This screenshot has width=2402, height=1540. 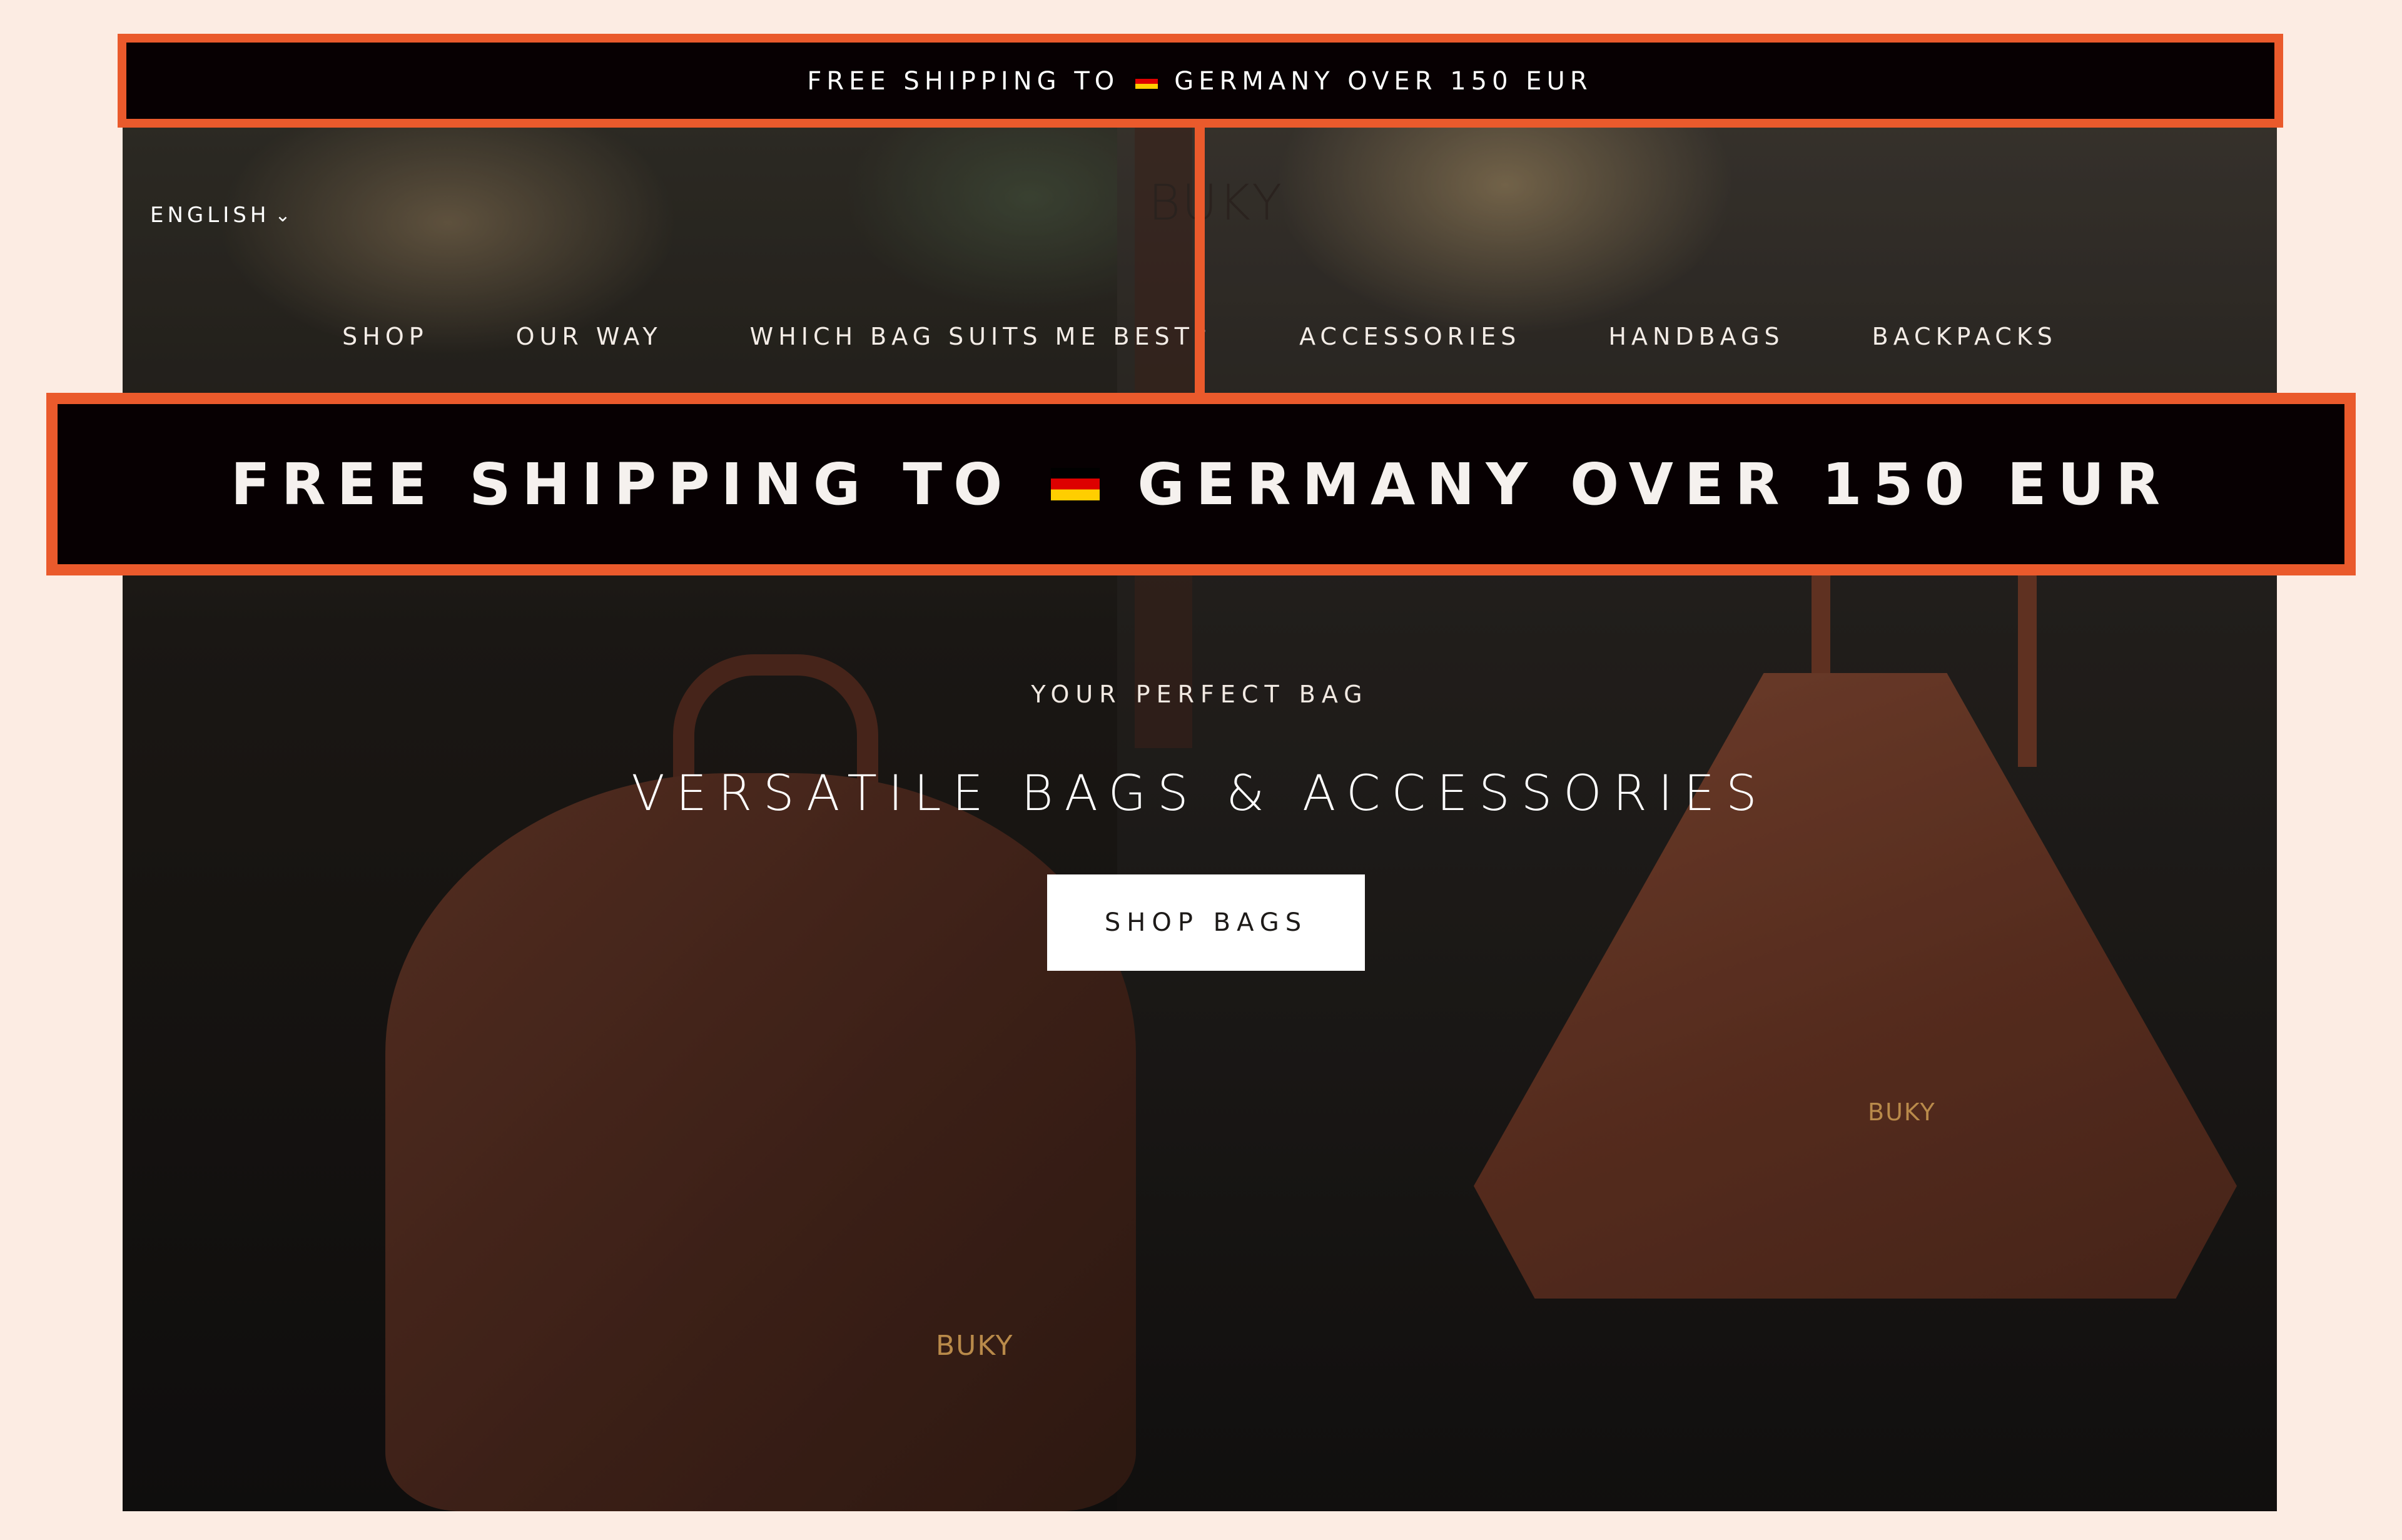 What do you see at coordinates (1902, 1112) in the screenshot?
I see `bag-logo-right: BUKY` at bounding box center [1902, 1112].